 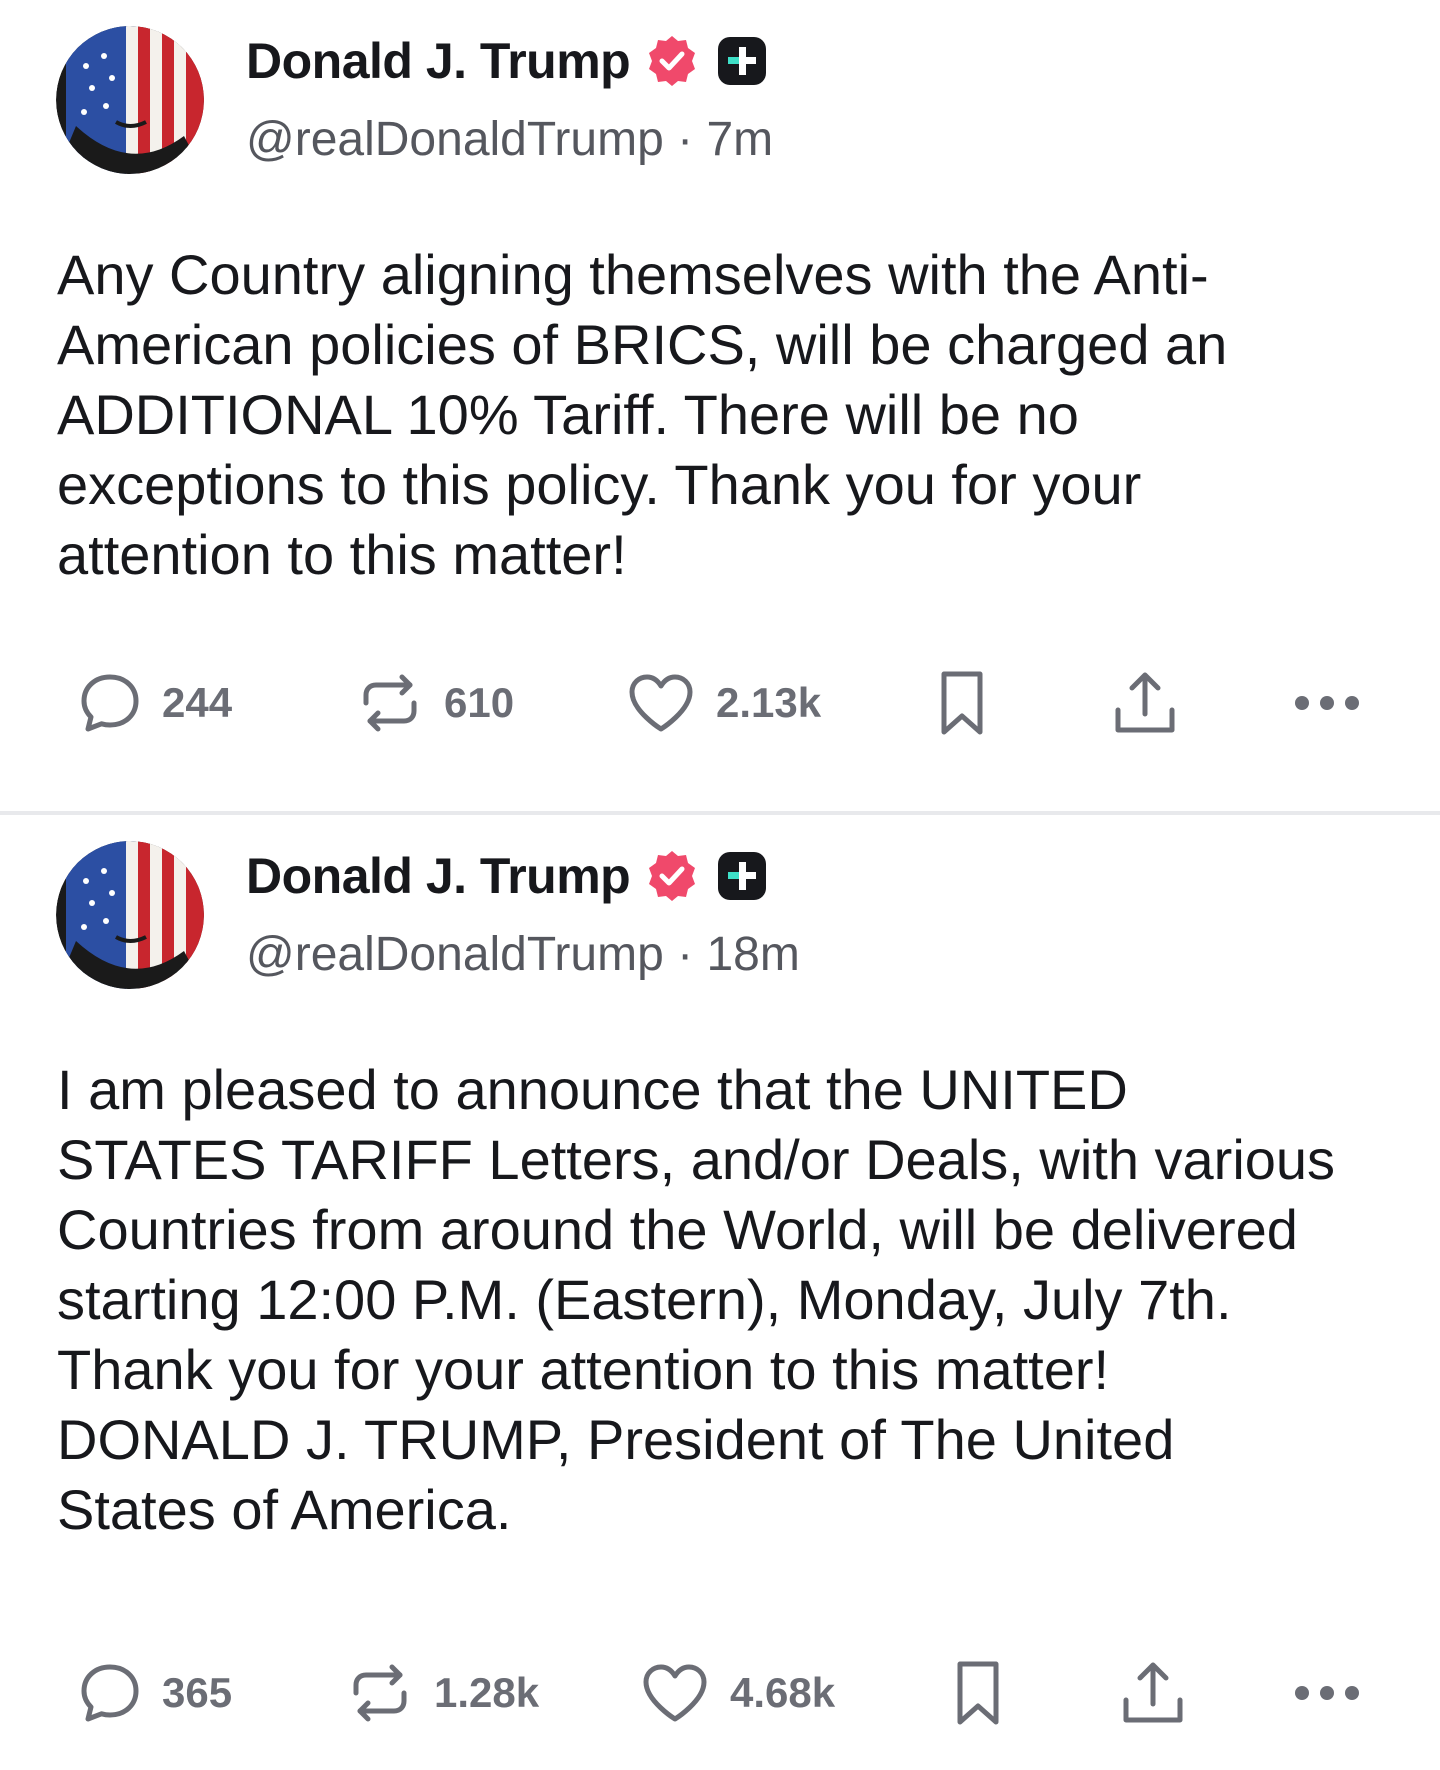 I want to click on repost-count: 610, so click(x=479, y=702).